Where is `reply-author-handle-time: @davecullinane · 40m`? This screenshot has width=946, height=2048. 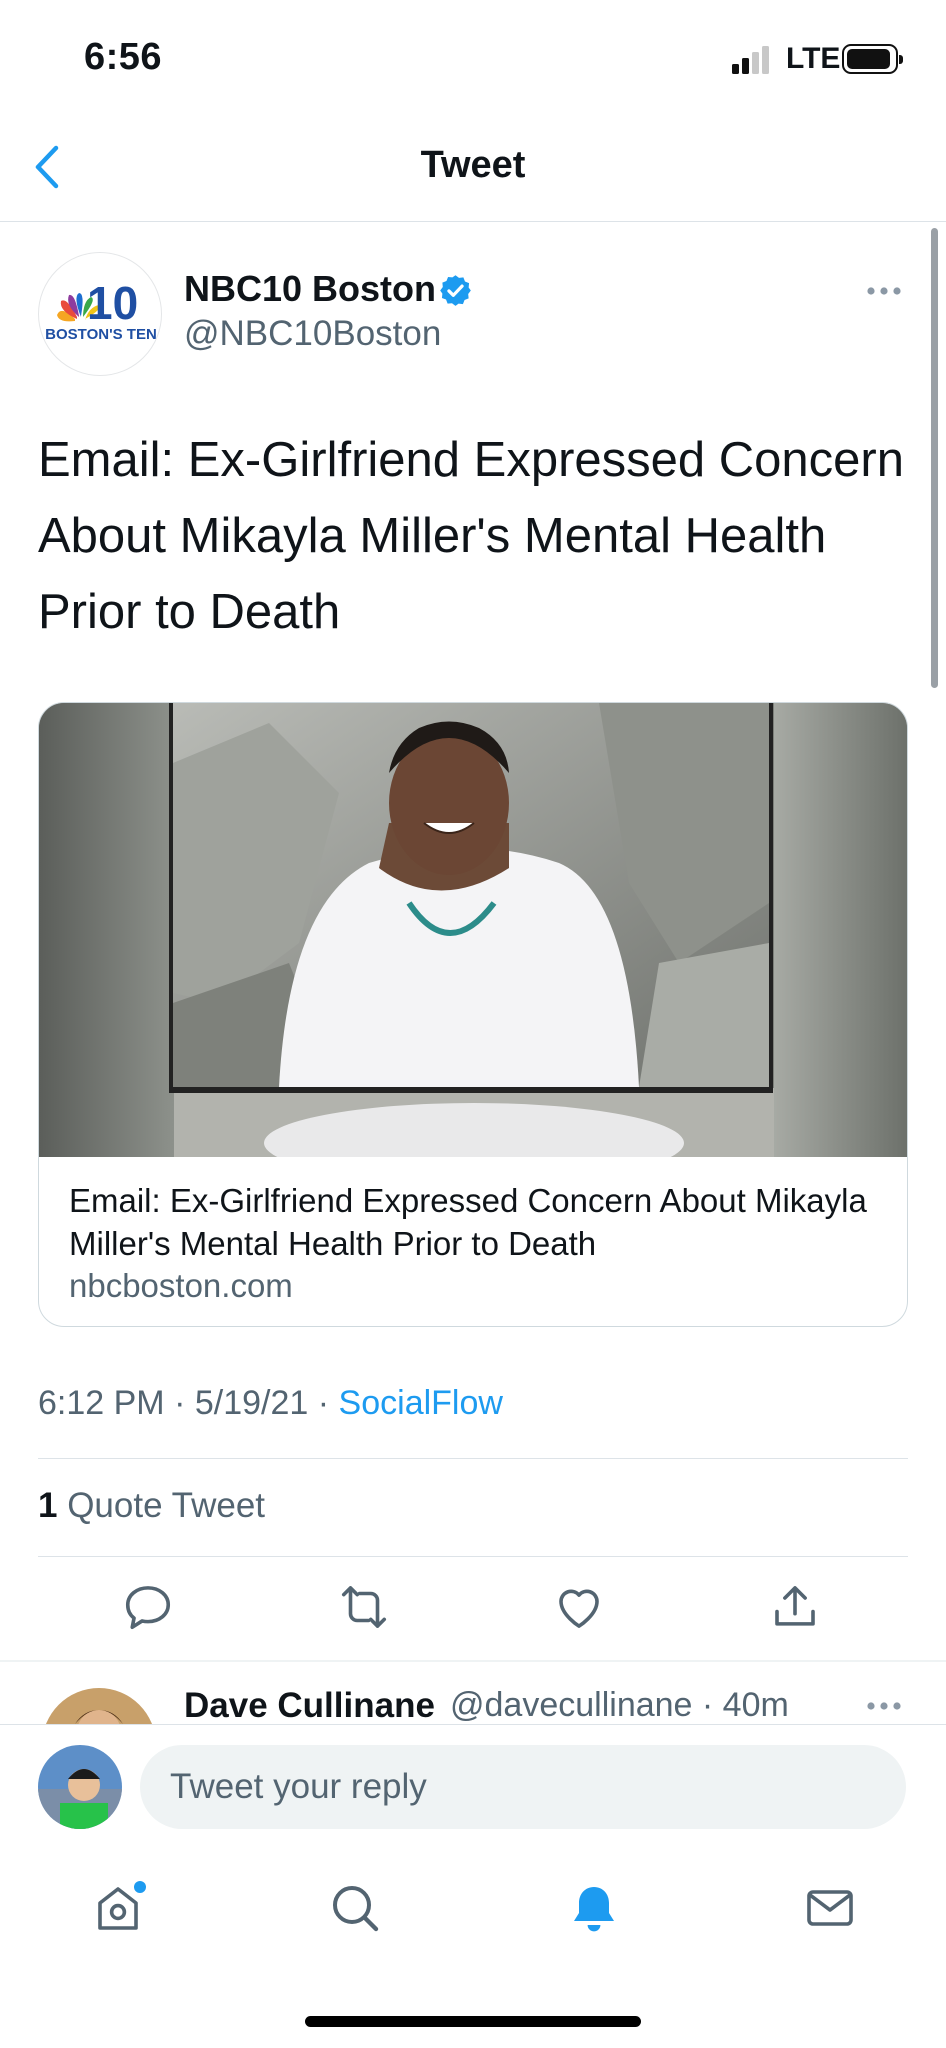
reply-author-handle-time: @davecullinane · 40m is located at coordinates (619, 1705).